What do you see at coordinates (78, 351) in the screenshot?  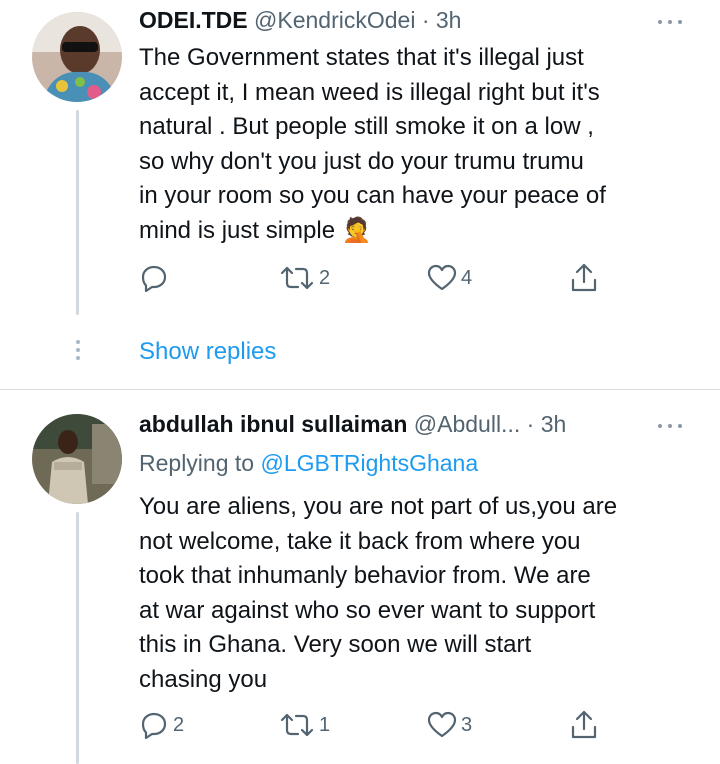 I see `thread-continuation-dots` at bounding box center [78, 351].